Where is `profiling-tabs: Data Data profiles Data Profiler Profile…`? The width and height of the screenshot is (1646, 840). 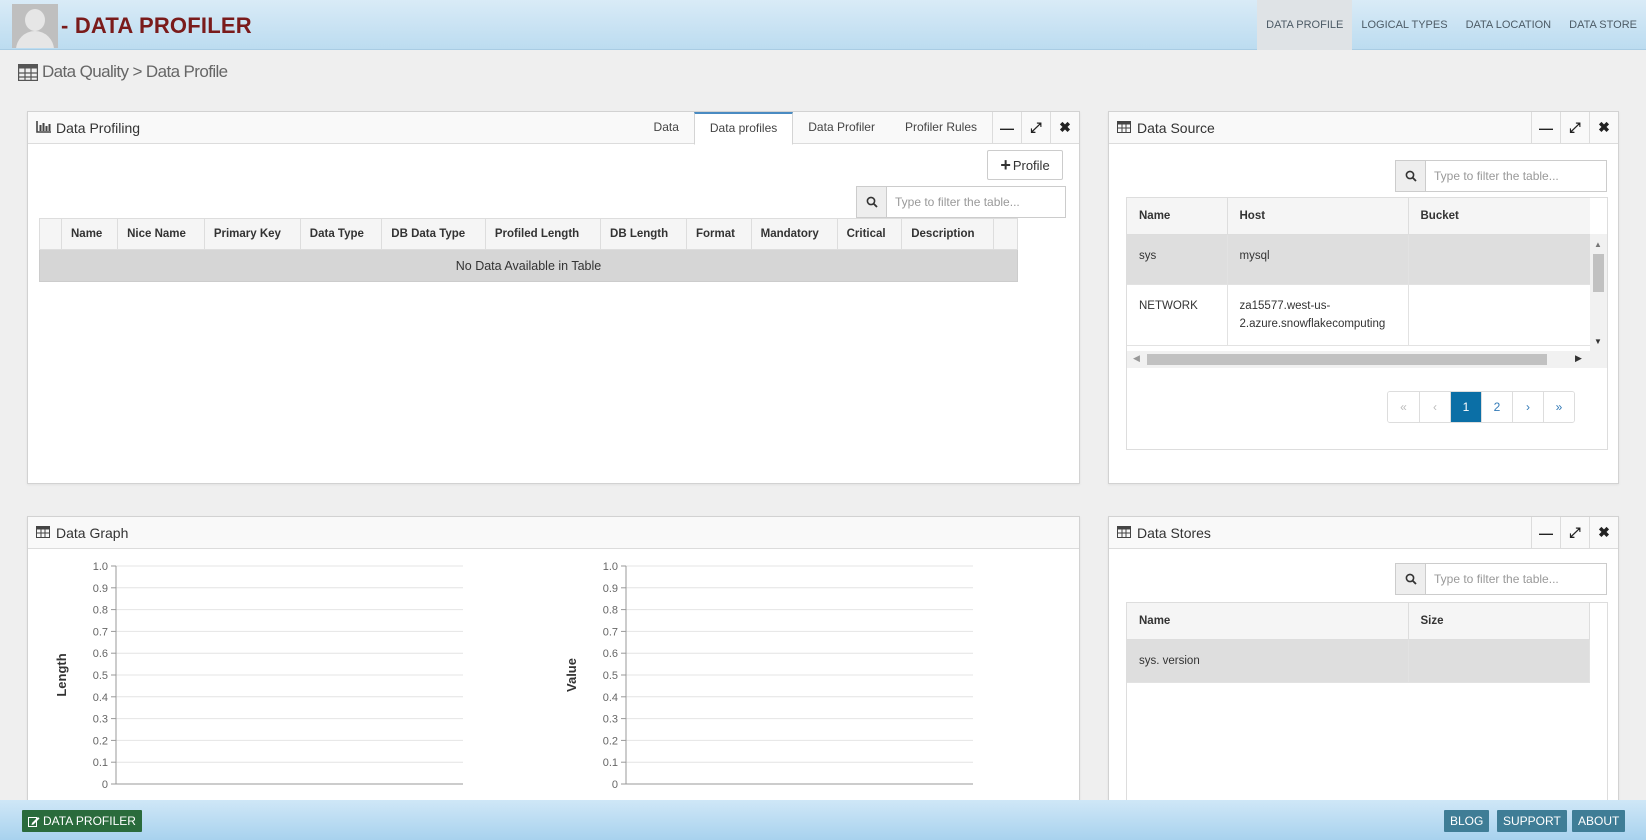
profiling-tabs: Data Data profiles Data Profiler Profile… is located at coordinates (815, 128).